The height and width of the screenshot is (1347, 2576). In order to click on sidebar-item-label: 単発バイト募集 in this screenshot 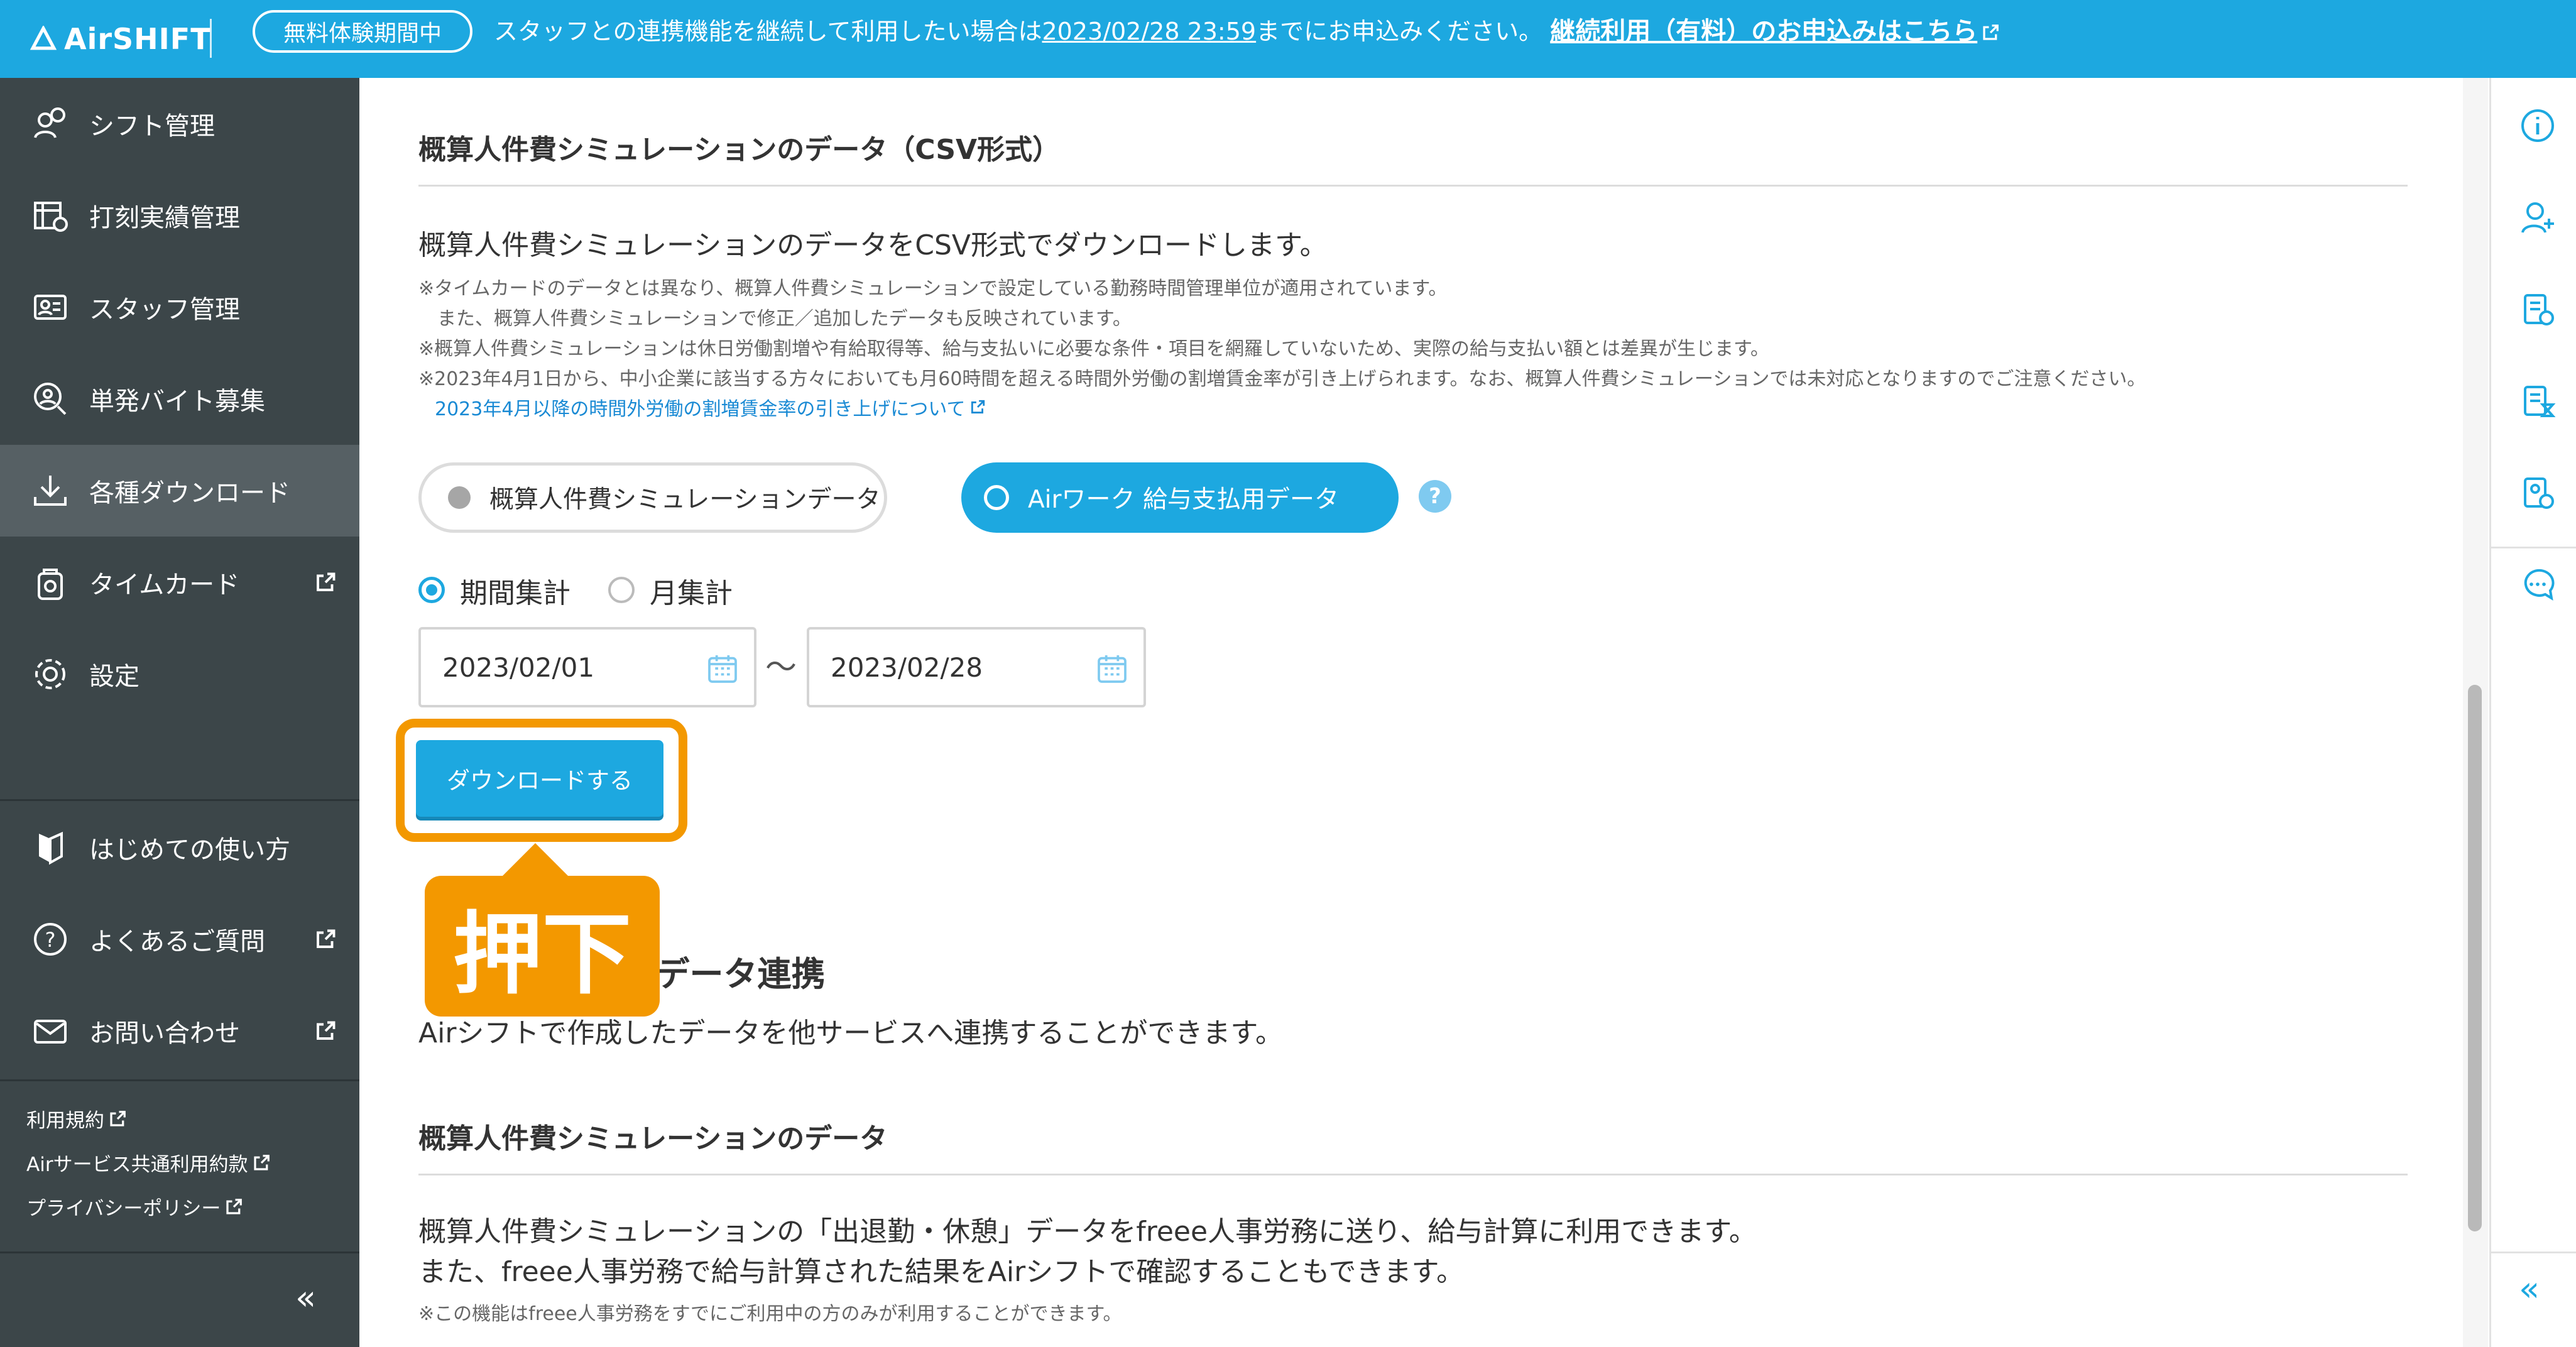, I will do `click(177, 401)`.